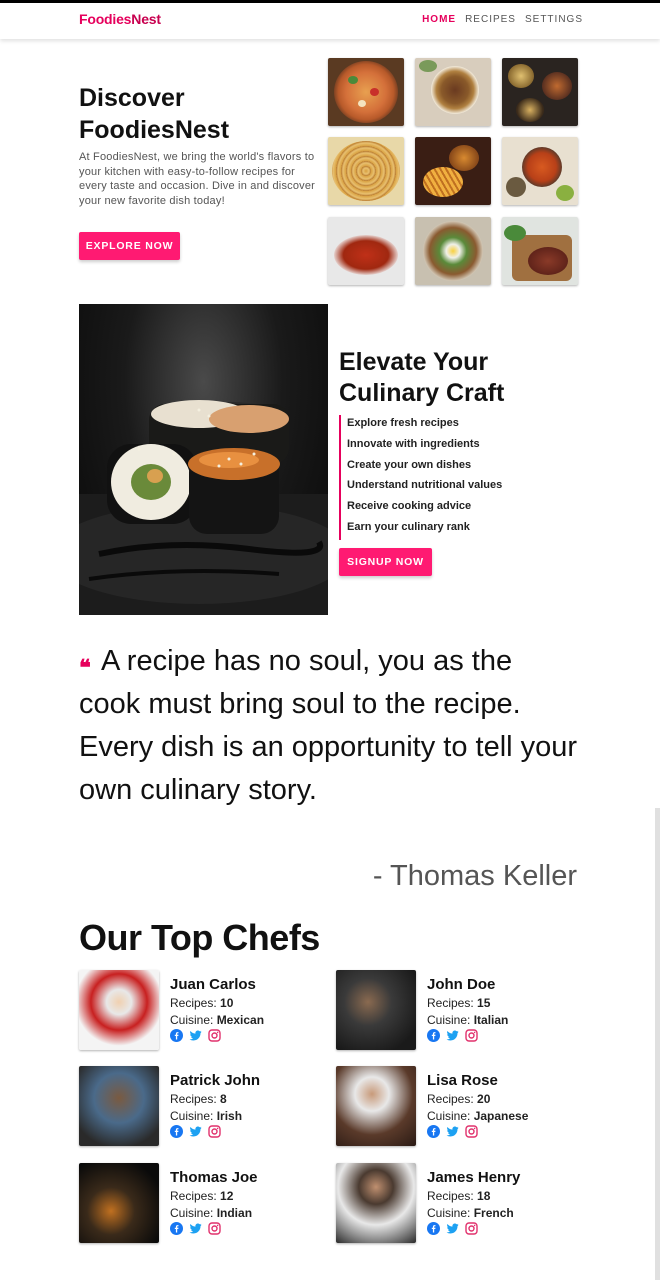 This screenshot has height=1280, width=660. Describe the element at coordinates (330, 21) in the screenshot. I see `navbar: FoodiesNest HOME RECIPES SETTINGS` at that location.